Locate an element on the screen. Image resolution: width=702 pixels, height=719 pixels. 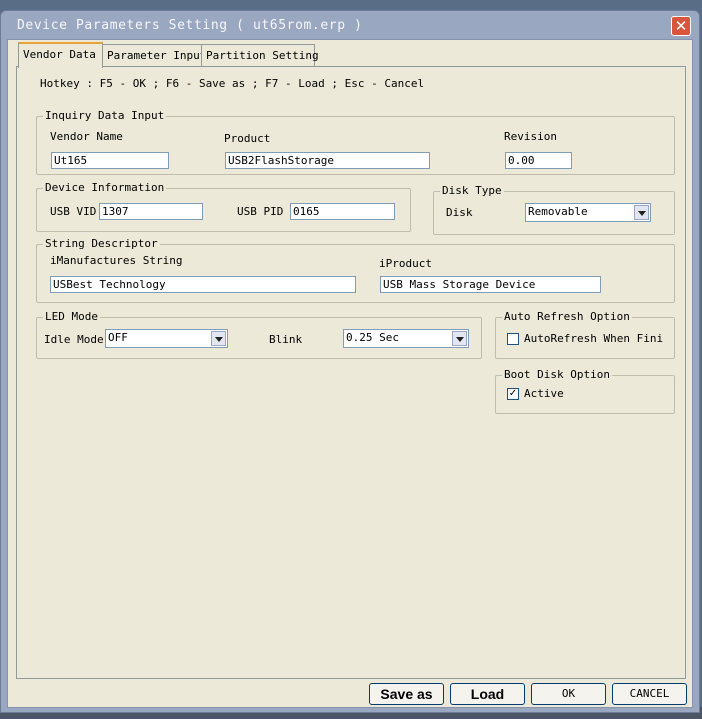
autorefresh-label: AutoRefresh When Fini is located at coordinates (594, 338).